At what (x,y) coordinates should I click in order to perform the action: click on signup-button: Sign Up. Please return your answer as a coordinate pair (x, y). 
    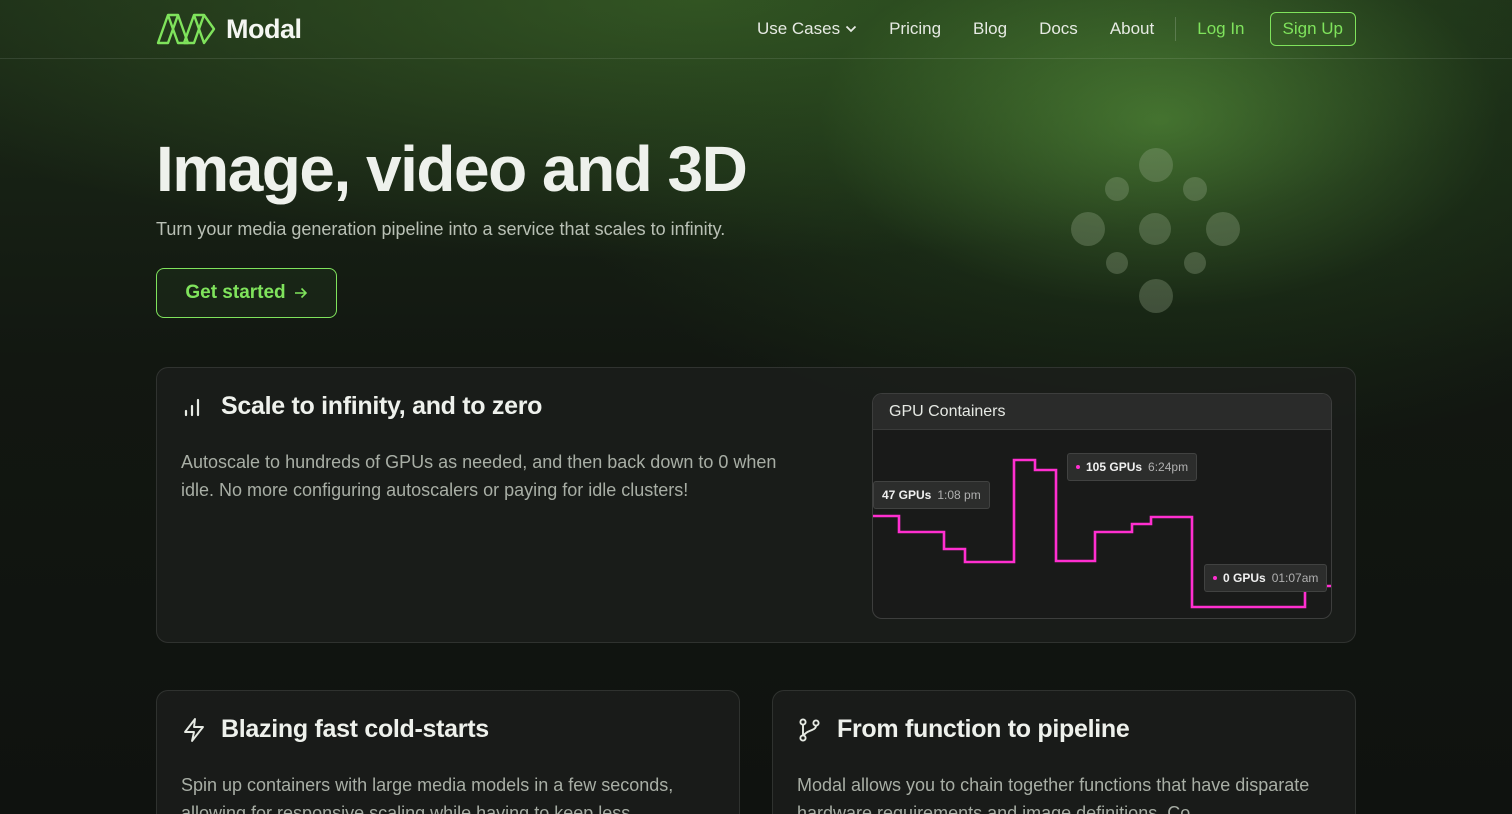
    Looking at the image, I should click on (1312, 29).